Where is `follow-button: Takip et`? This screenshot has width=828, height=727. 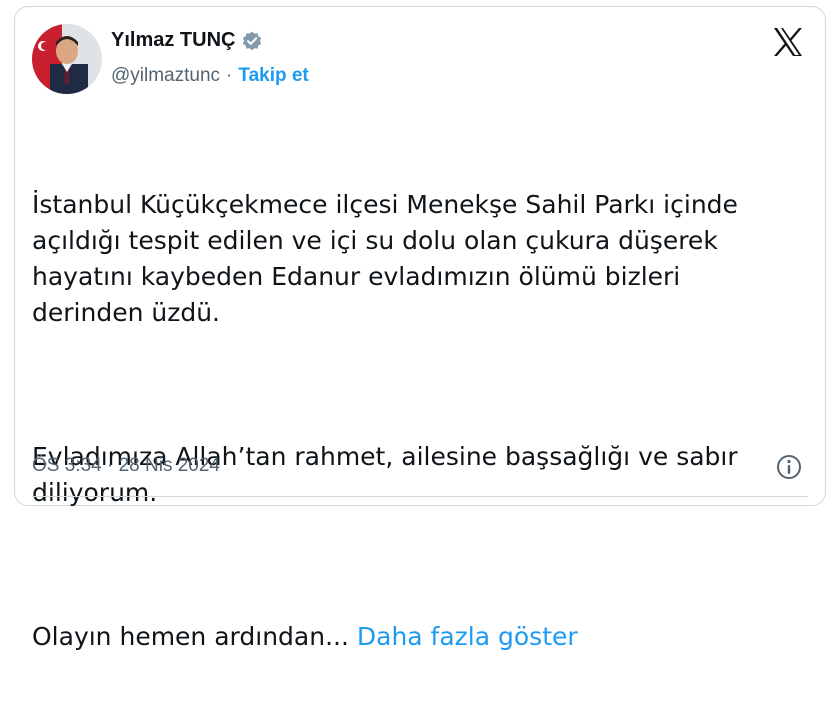
follow-button: Takip et is located at coordinates (273, 76).